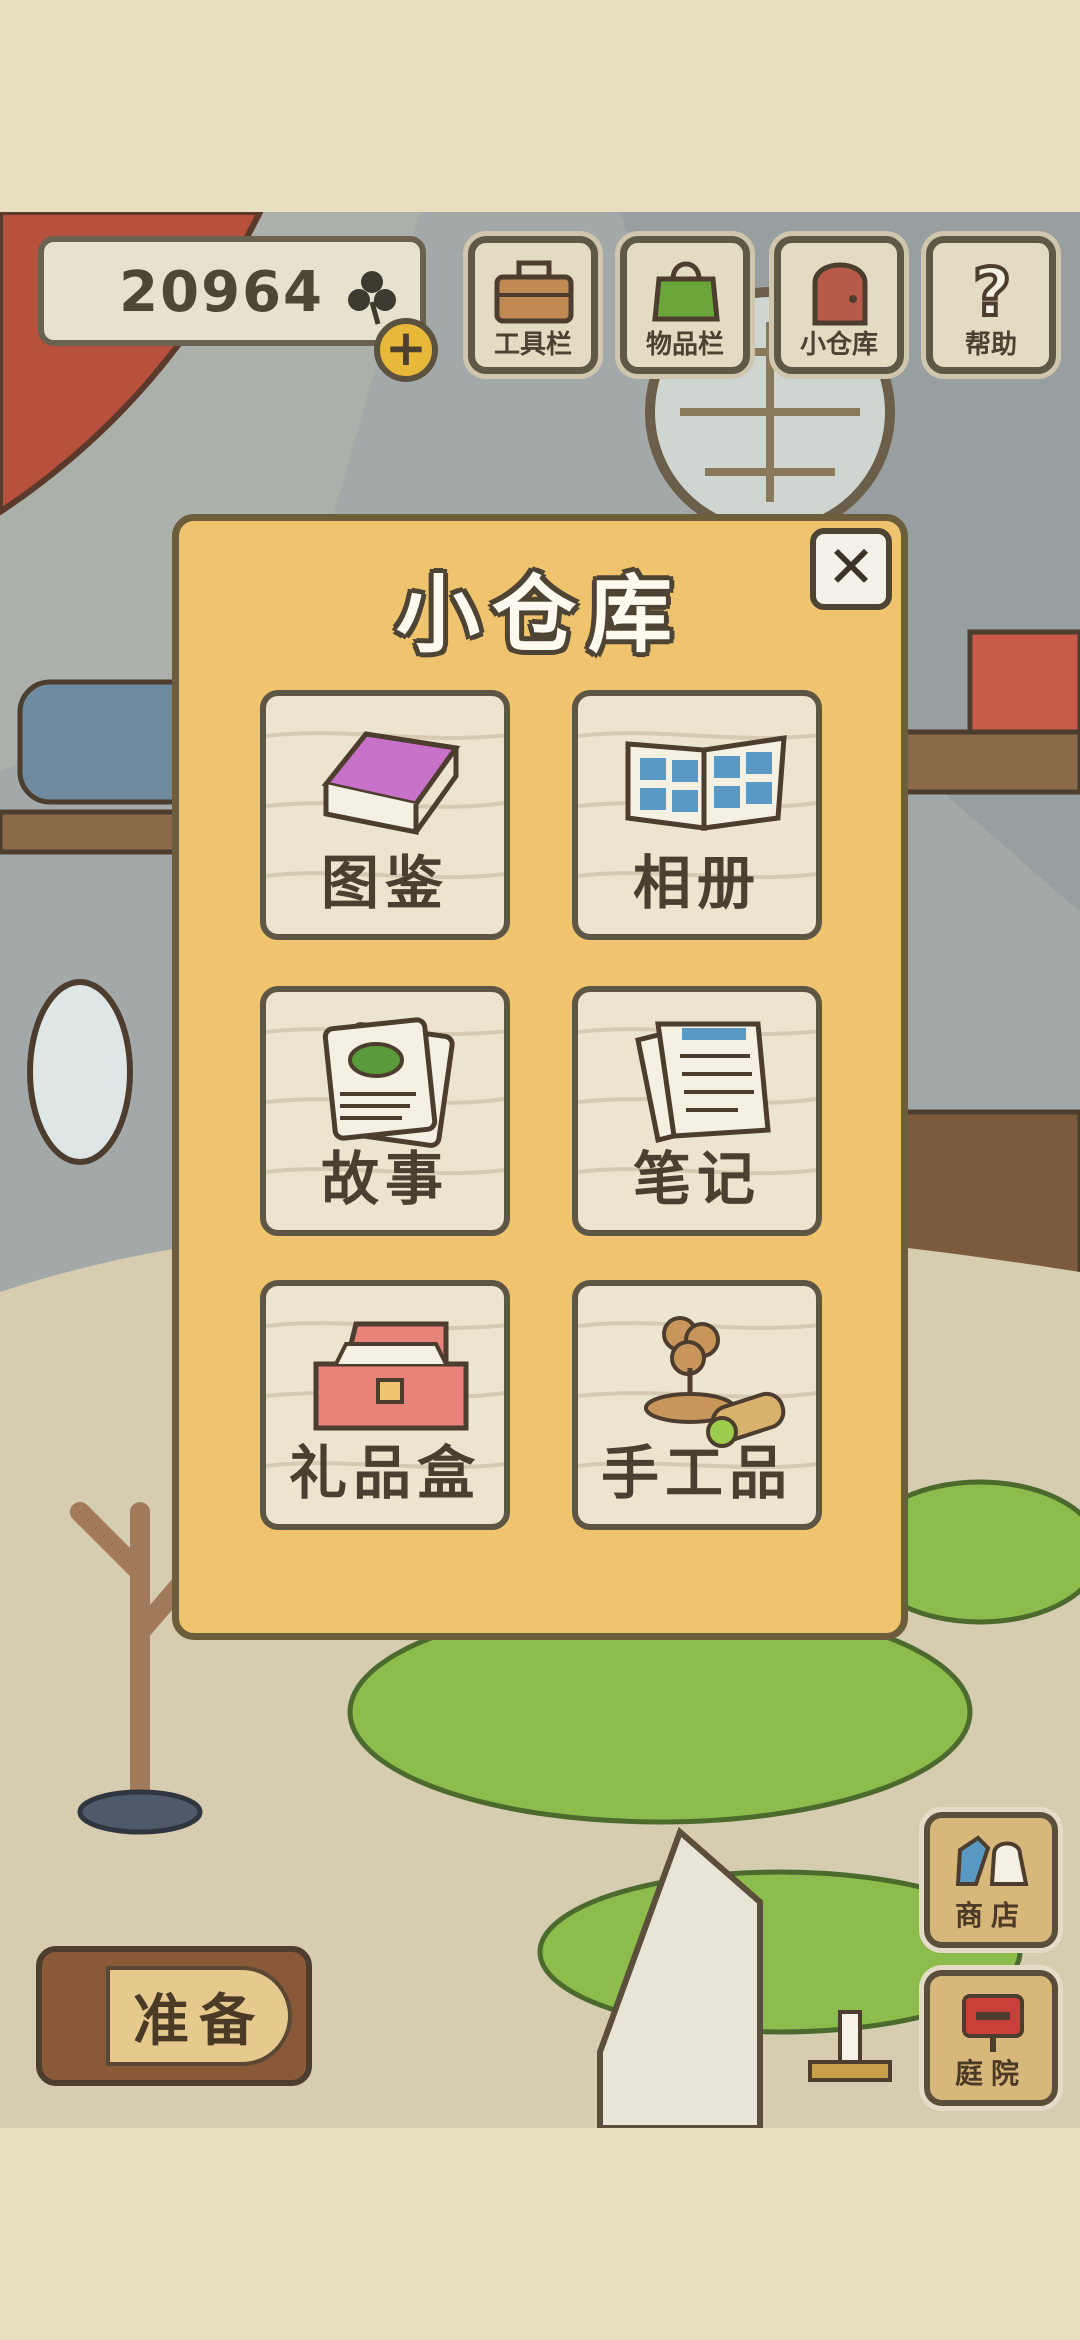 Image resolution: width=1080 pixels, height=2340 pixels. I want to click on help-button: ? 帮助, so click(991, 305).